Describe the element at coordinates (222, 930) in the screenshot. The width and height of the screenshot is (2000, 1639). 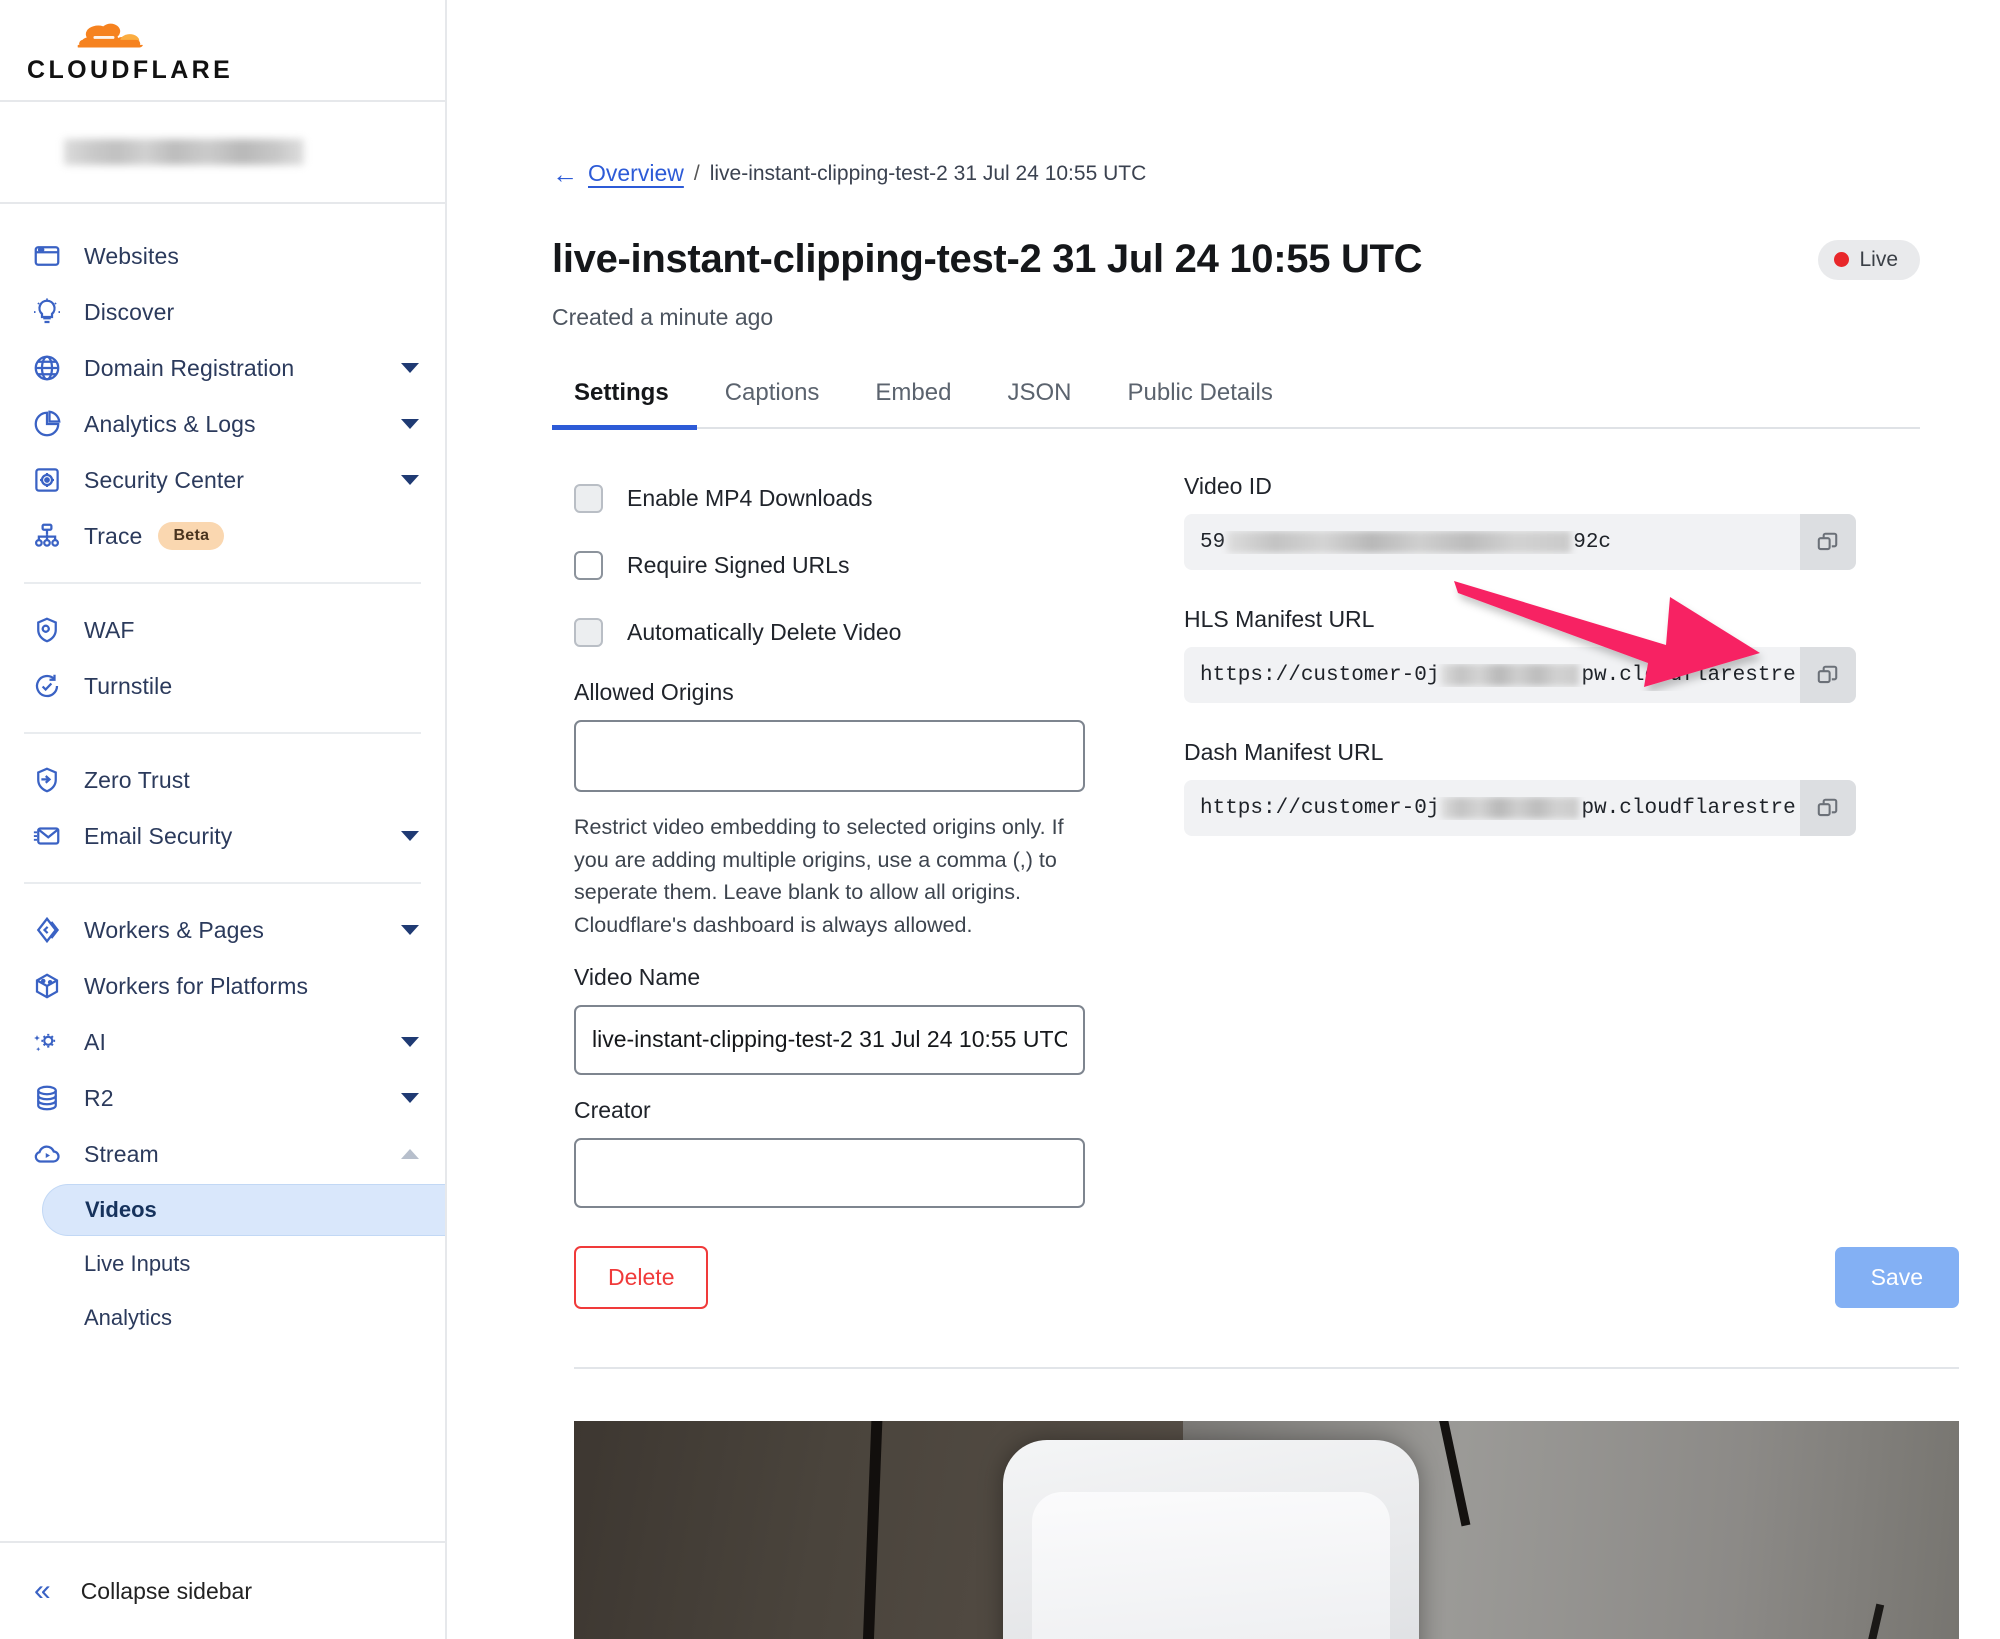
I see `sidebar-item-workers-pages: Workers & Pages` at that location.